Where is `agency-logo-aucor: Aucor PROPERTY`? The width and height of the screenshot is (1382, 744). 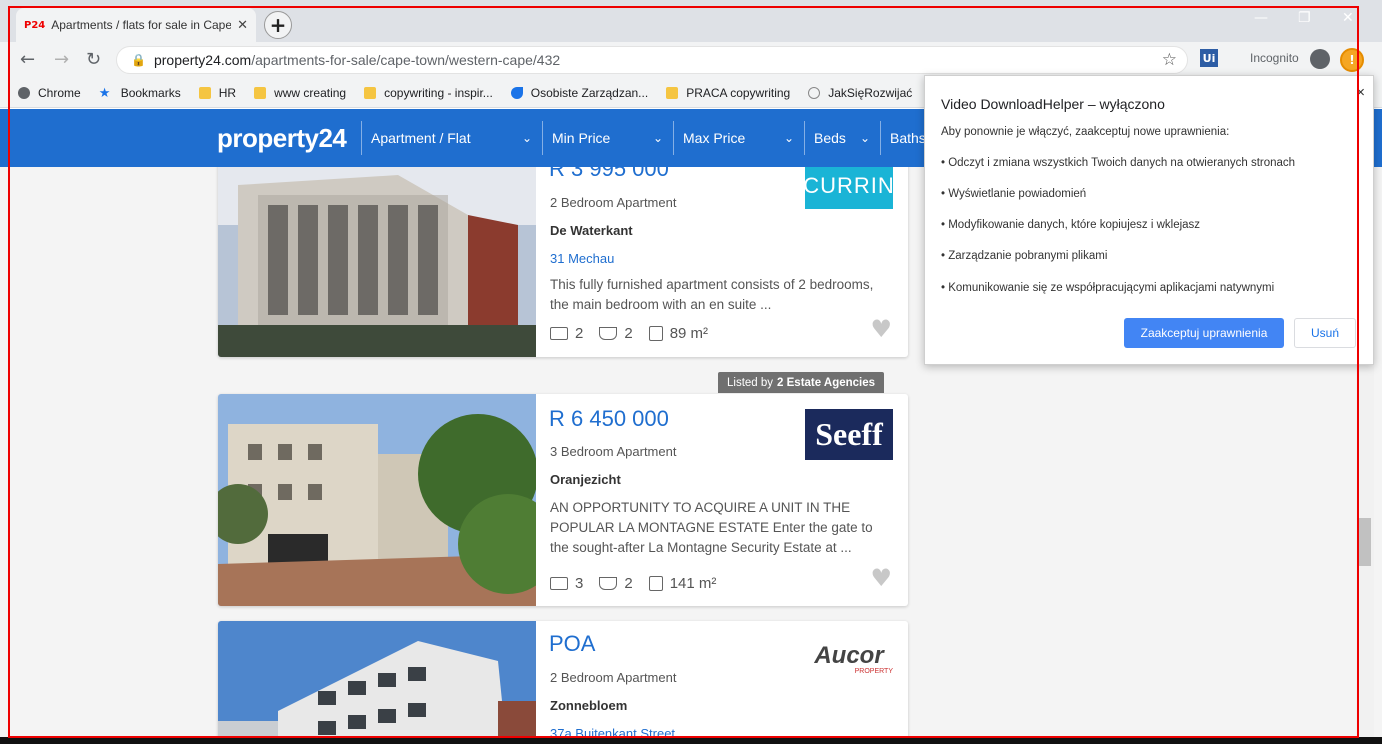
agency-logo-aucor: Aucor PROPERTY is located at coordinates (849, 659).